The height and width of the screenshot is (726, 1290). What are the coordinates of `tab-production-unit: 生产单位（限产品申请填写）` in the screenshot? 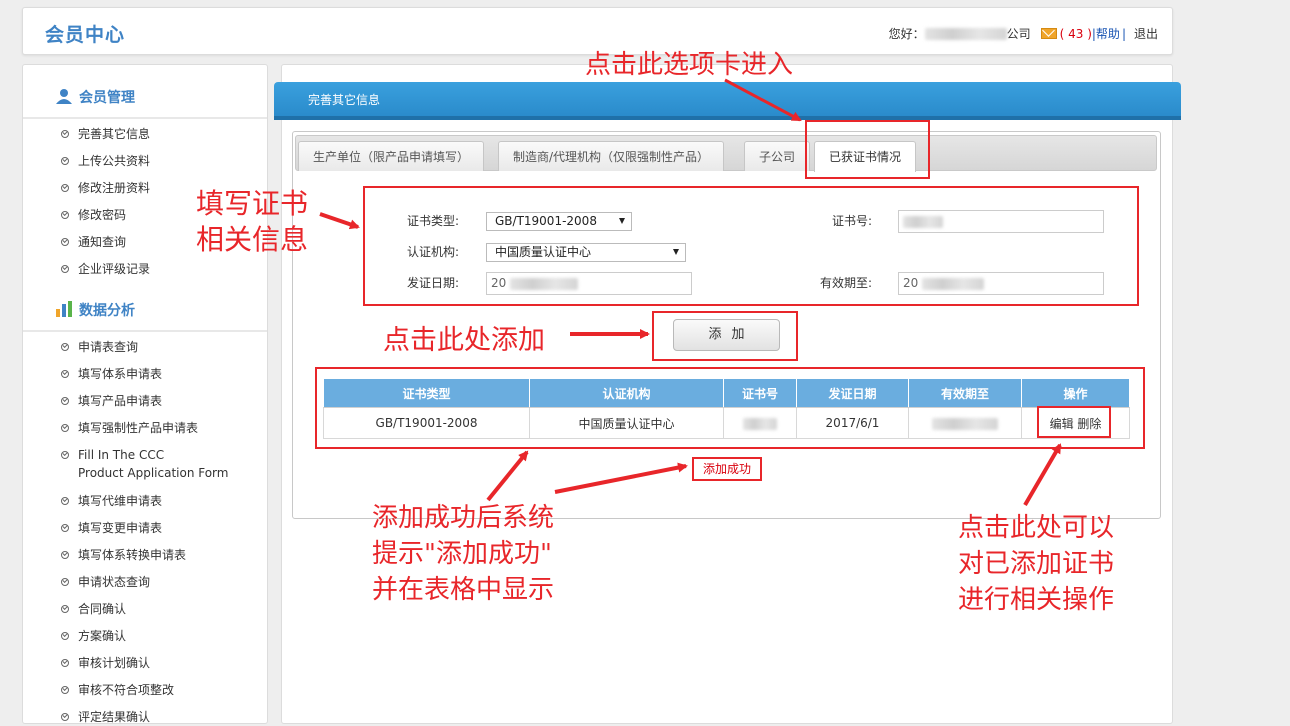 It's located at (391, 156).